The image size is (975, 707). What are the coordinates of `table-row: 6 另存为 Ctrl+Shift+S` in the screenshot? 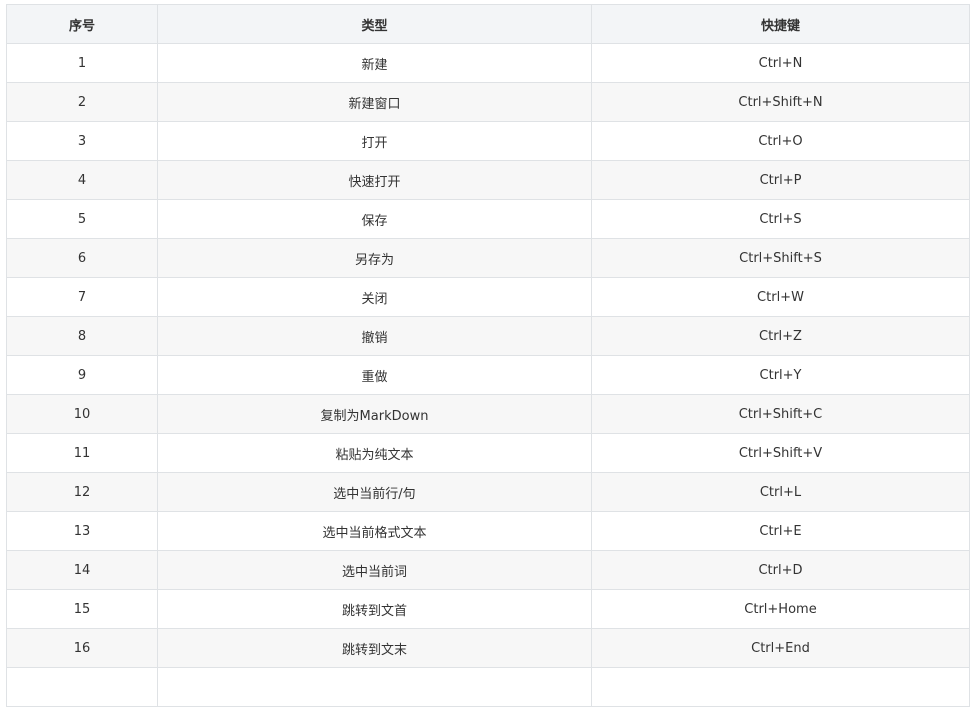 It's located at (488, 258).